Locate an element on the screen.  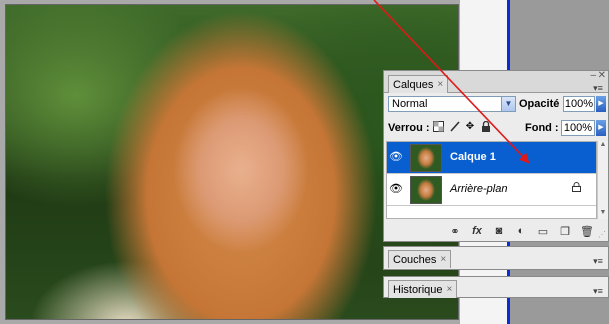
fill-field: 100% is located at coordinates (578, 128).